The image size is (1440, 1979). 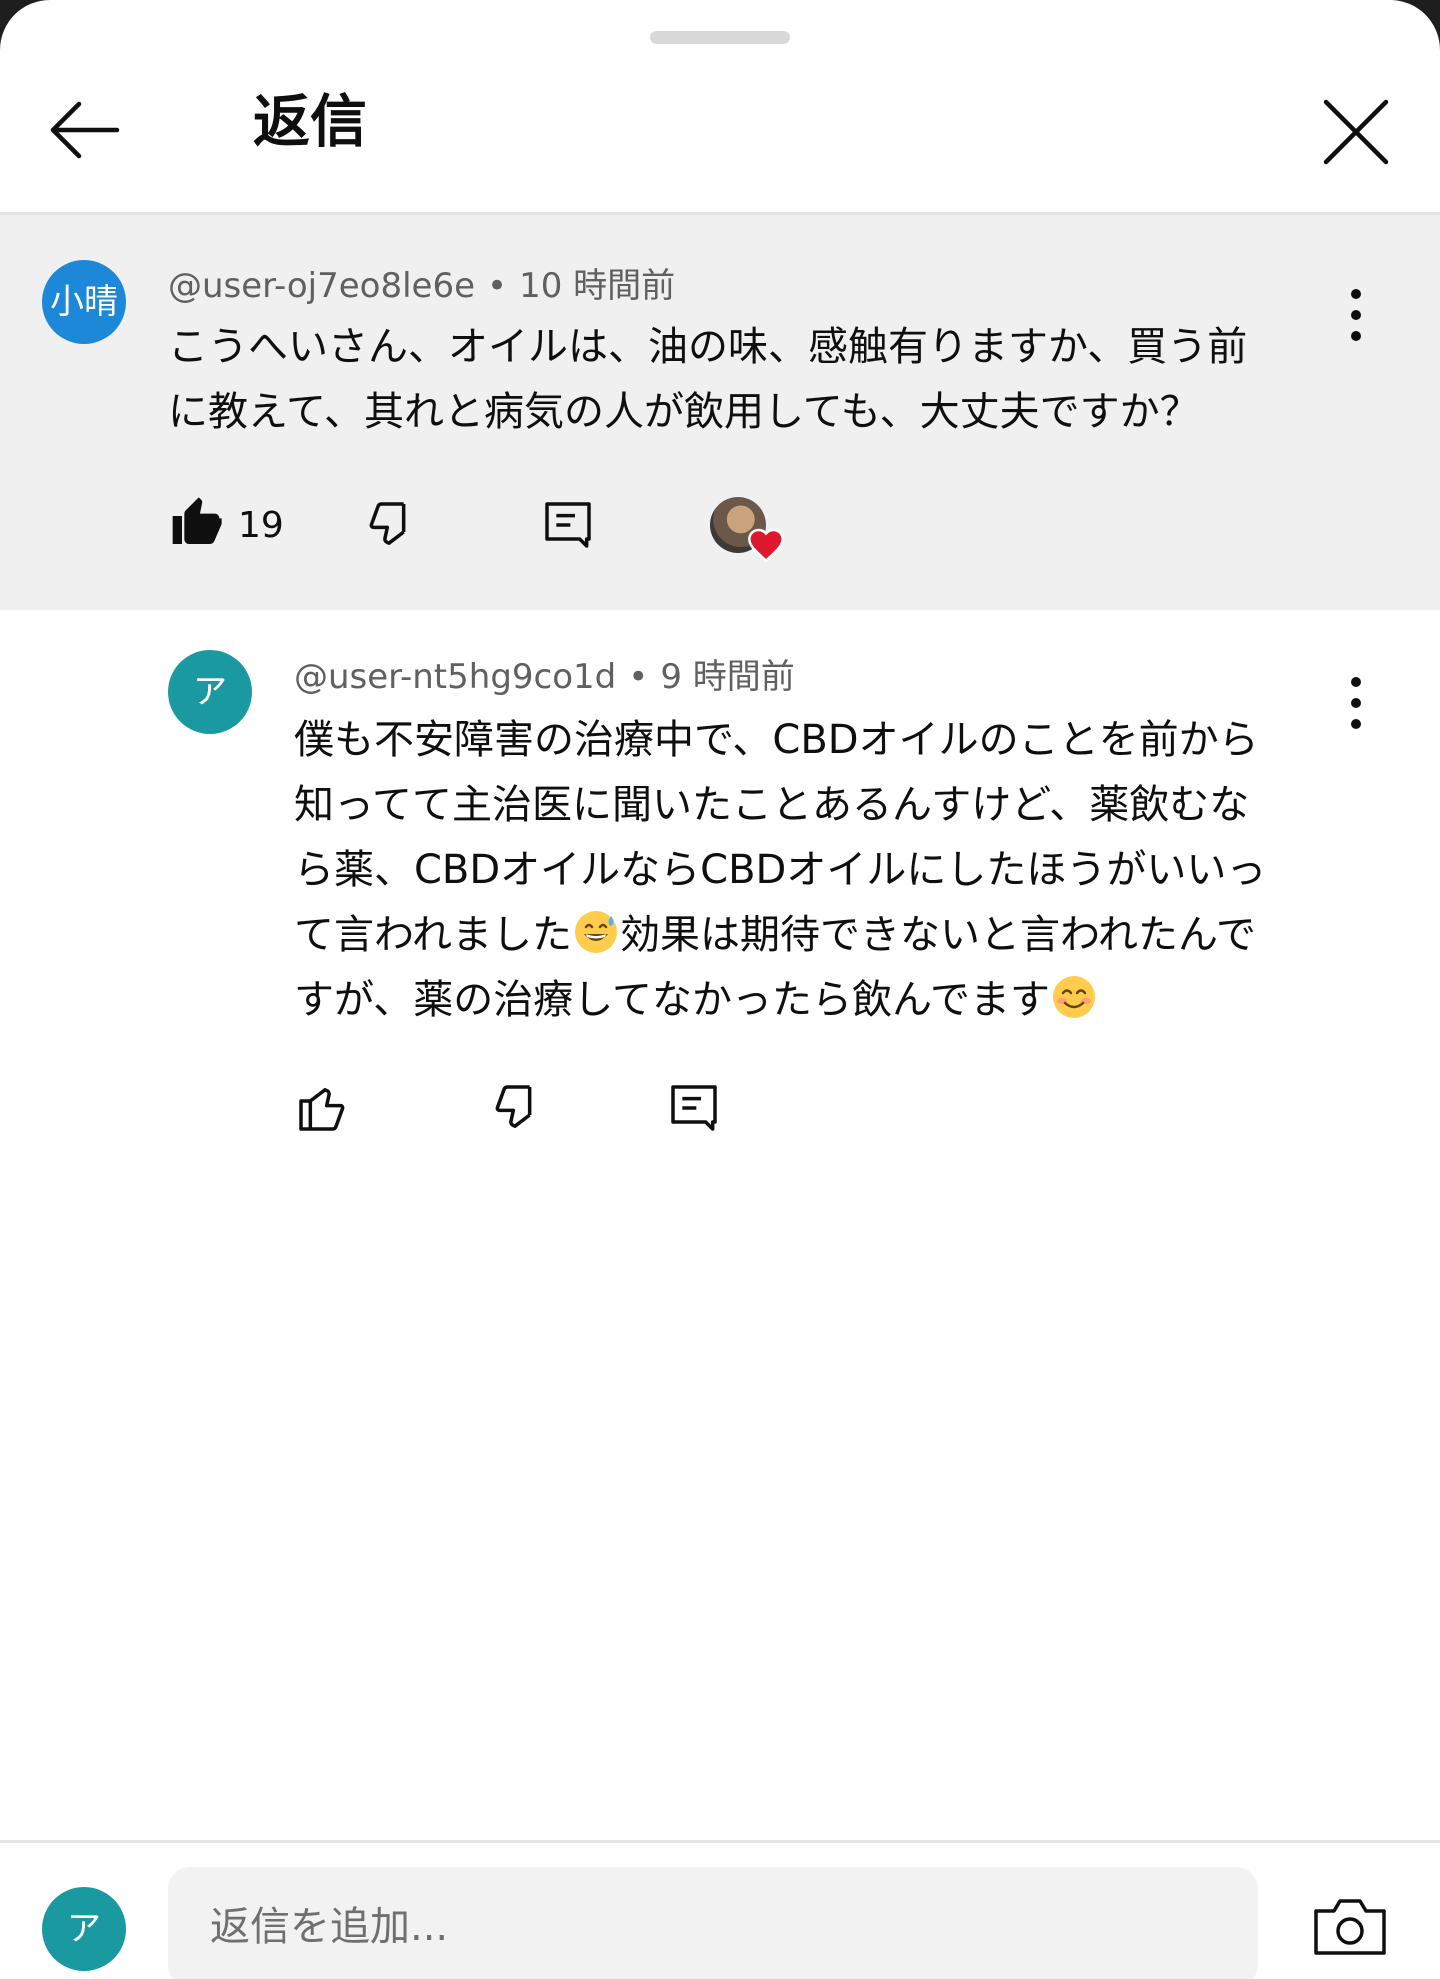 What do you see at coordinates (84, 302) in the screenshot?
I see `avatar: 小晴` at bounding box center [84, 302].